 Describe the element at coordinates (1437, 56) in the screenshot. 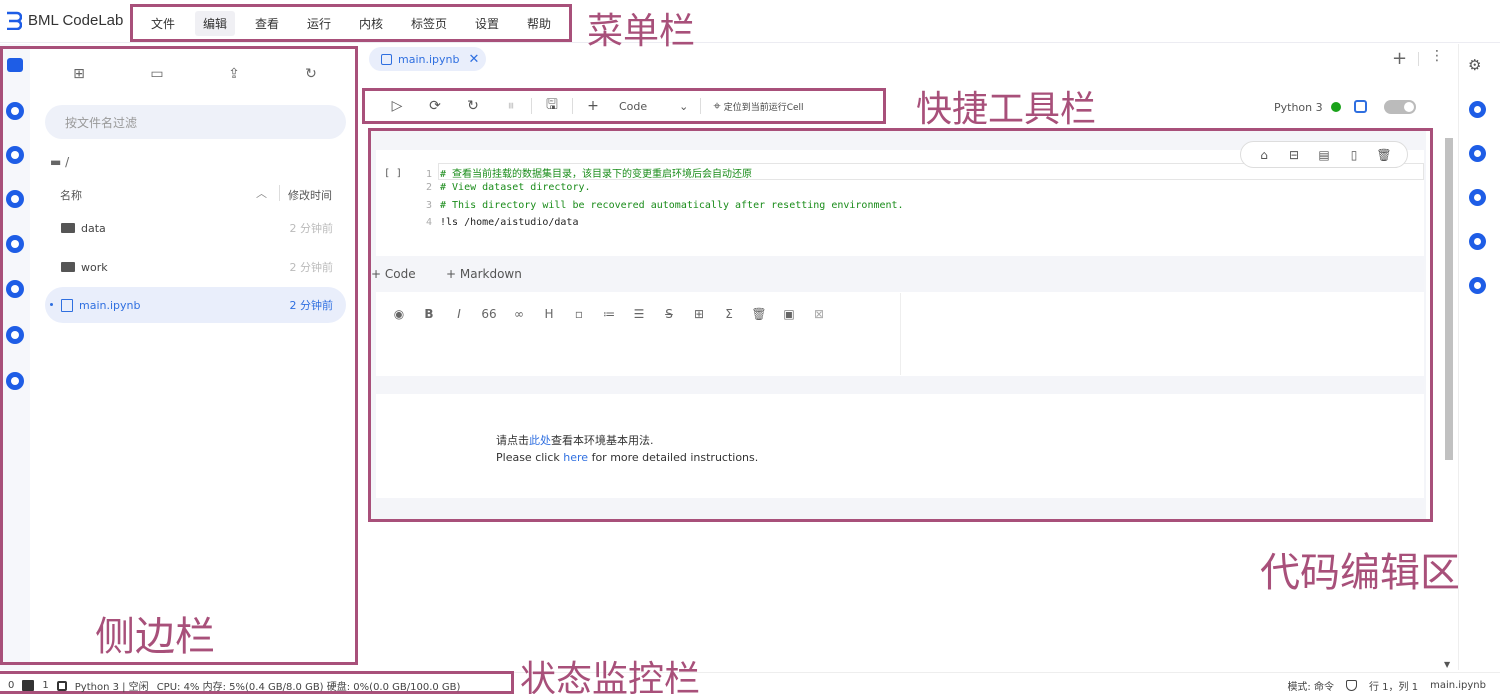

I see `more-options-icon: ⋮` at that location.